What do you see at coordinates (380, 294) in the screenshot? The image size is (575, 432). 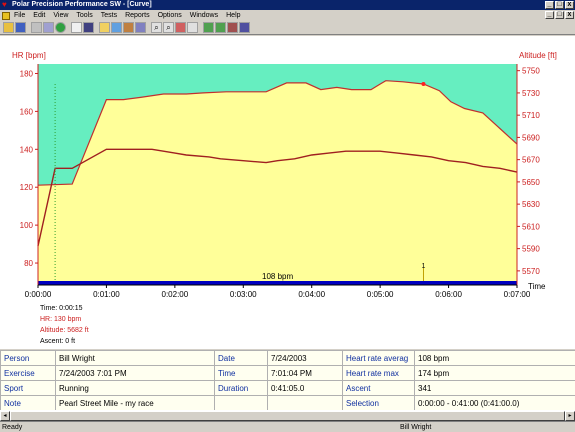 I see `x-tick-label: 0:05:00` at bounding box center [380, 294].